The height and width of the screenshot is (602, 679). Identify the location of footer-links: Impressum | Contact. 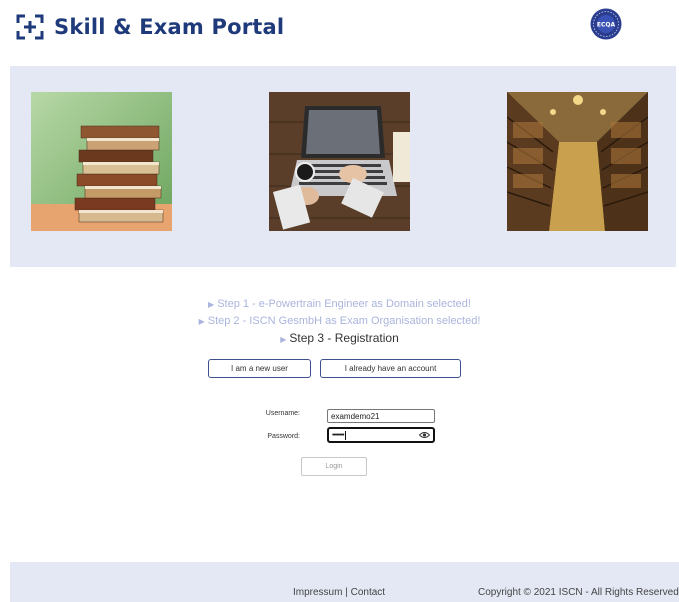
(339, 592).